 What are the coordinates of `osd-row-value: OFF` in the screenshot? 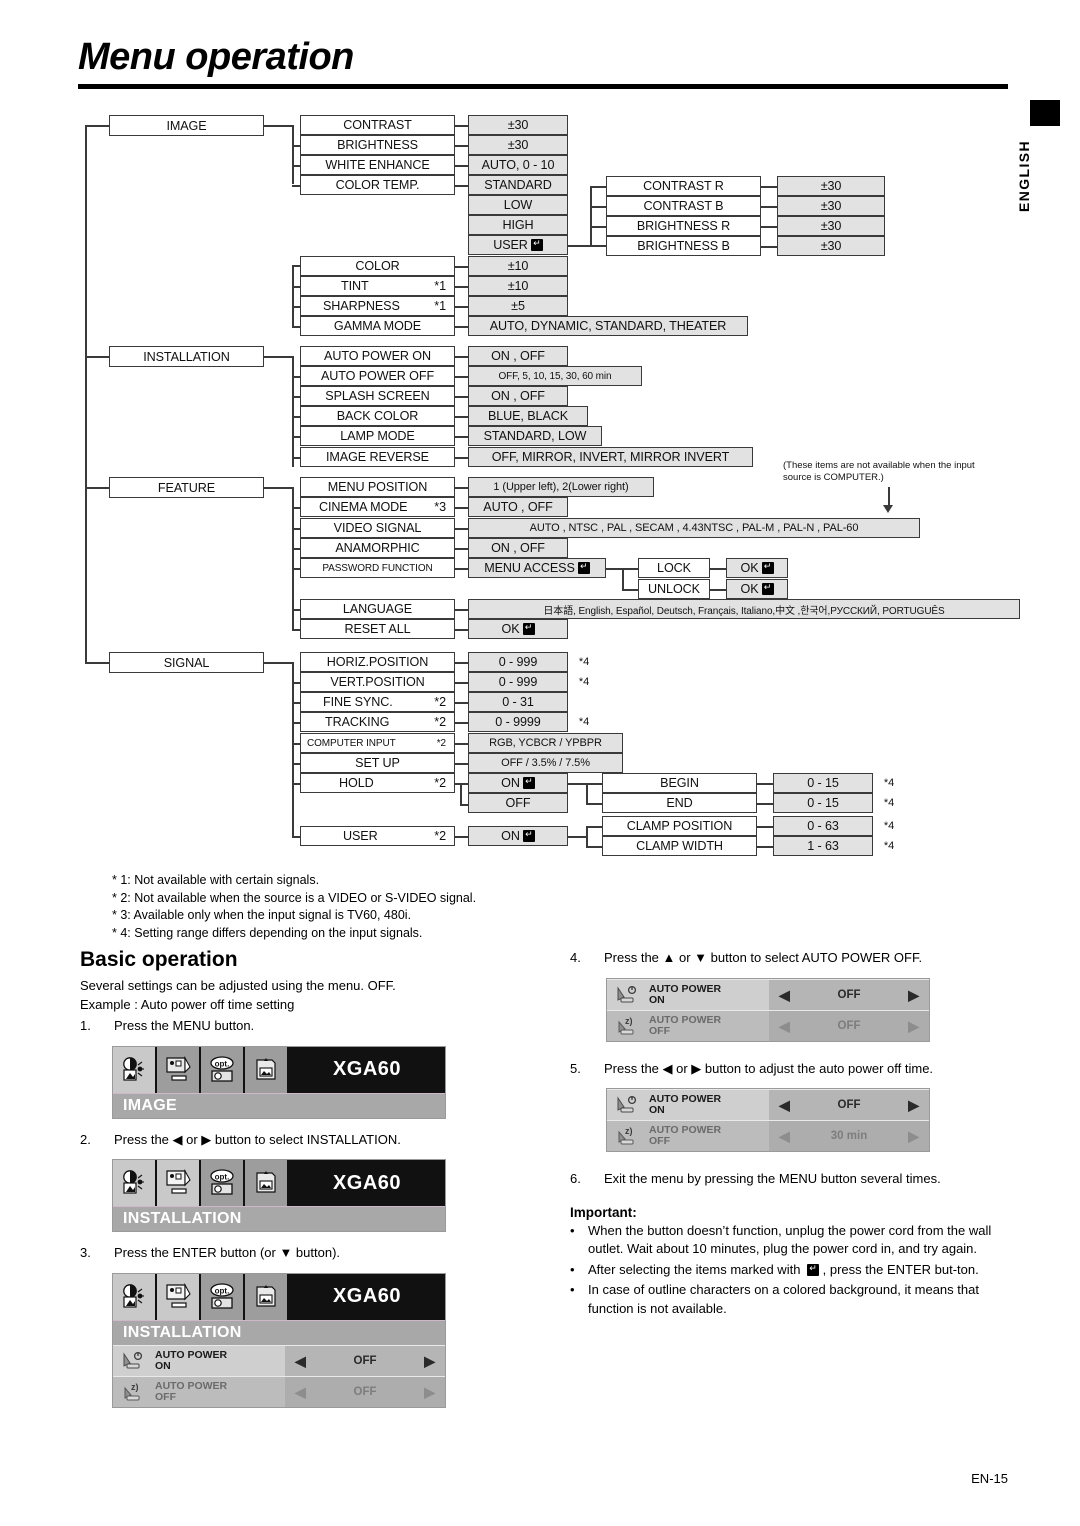 It's located at (849, 1105).